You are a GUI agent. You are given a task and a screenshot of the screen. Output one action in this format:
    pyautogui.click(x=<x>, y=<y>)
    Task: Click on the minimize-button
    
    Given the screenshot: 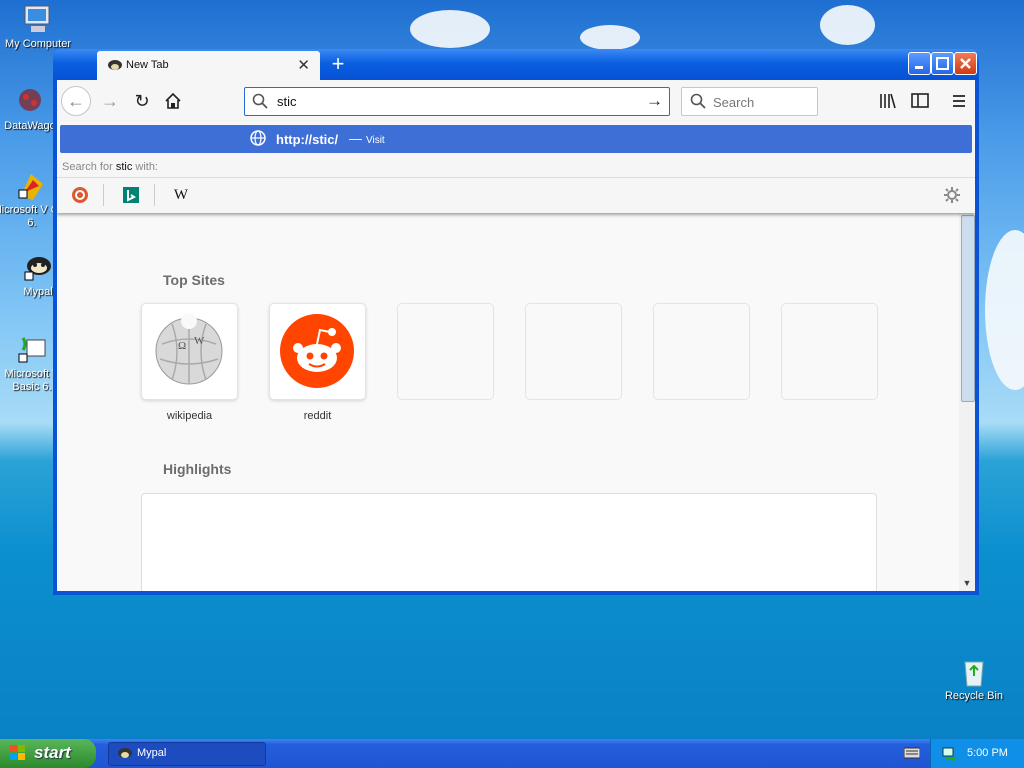 What is the action you would take?
    pyautogui.click(x=919, y=63)
    